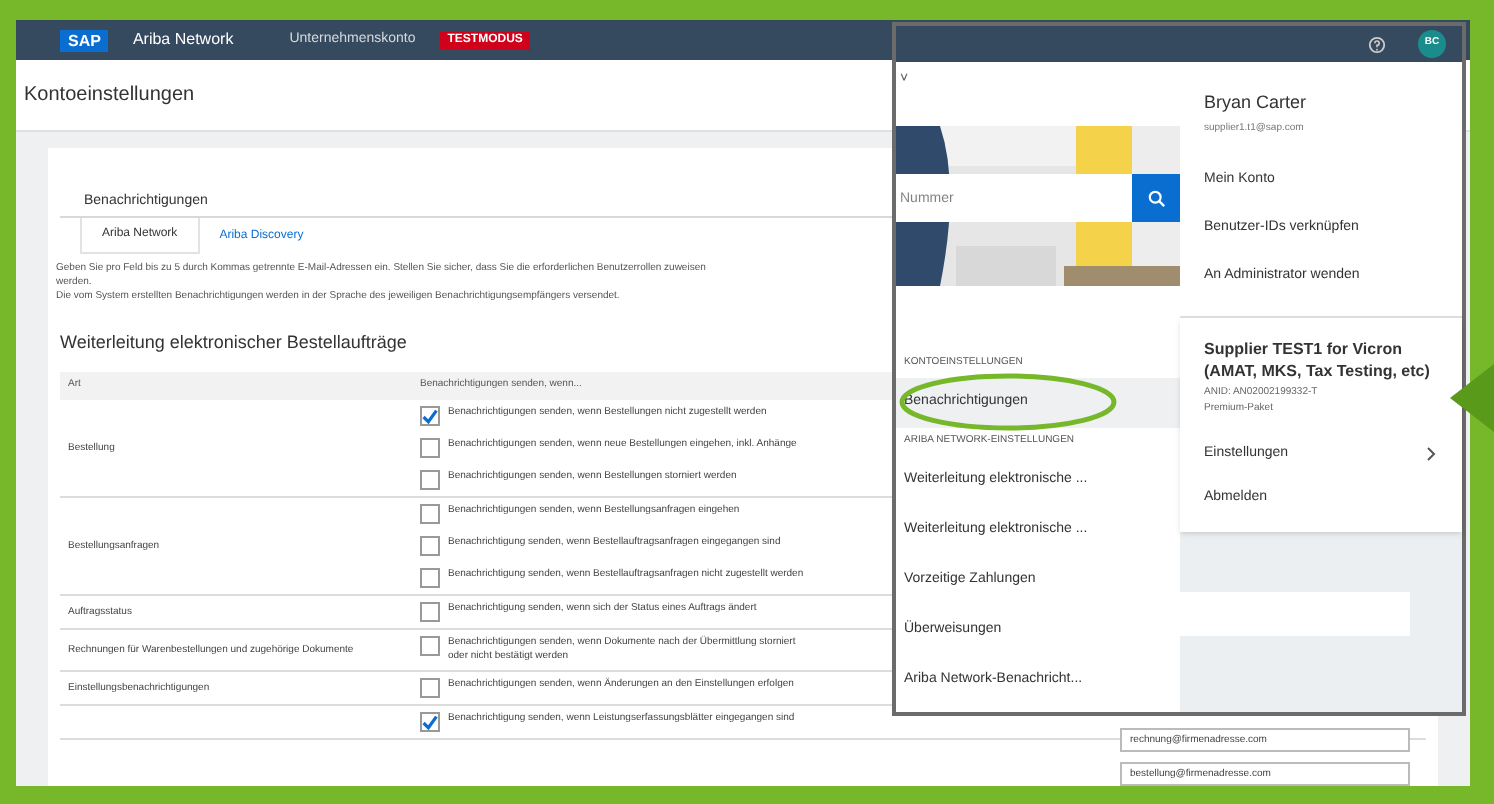 The image size is (1494, 804). I want to click on search-icon, so click(1156, 198).